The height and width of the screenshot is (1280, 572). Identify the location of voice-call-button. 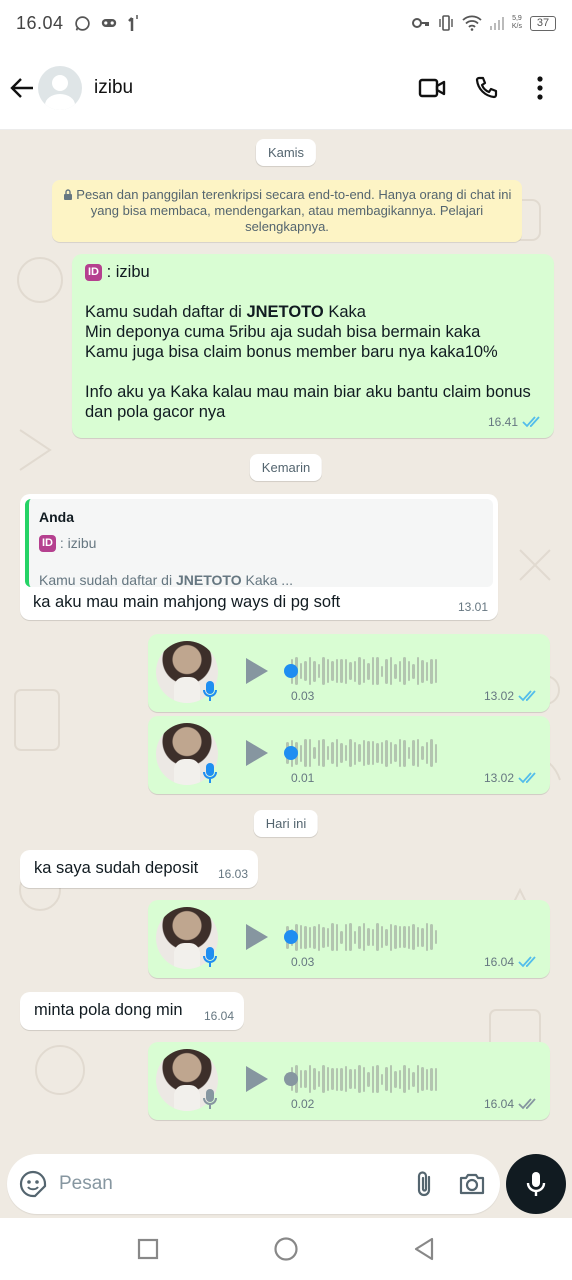
(486, 88).